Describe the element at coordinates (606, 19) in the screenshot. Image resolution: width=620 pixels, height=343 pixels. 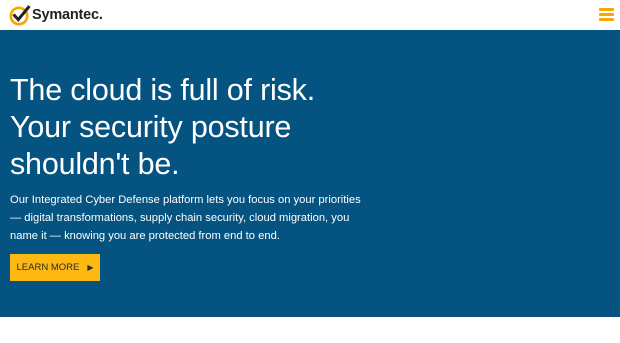
I see `menu-bar-bottom` at that location.